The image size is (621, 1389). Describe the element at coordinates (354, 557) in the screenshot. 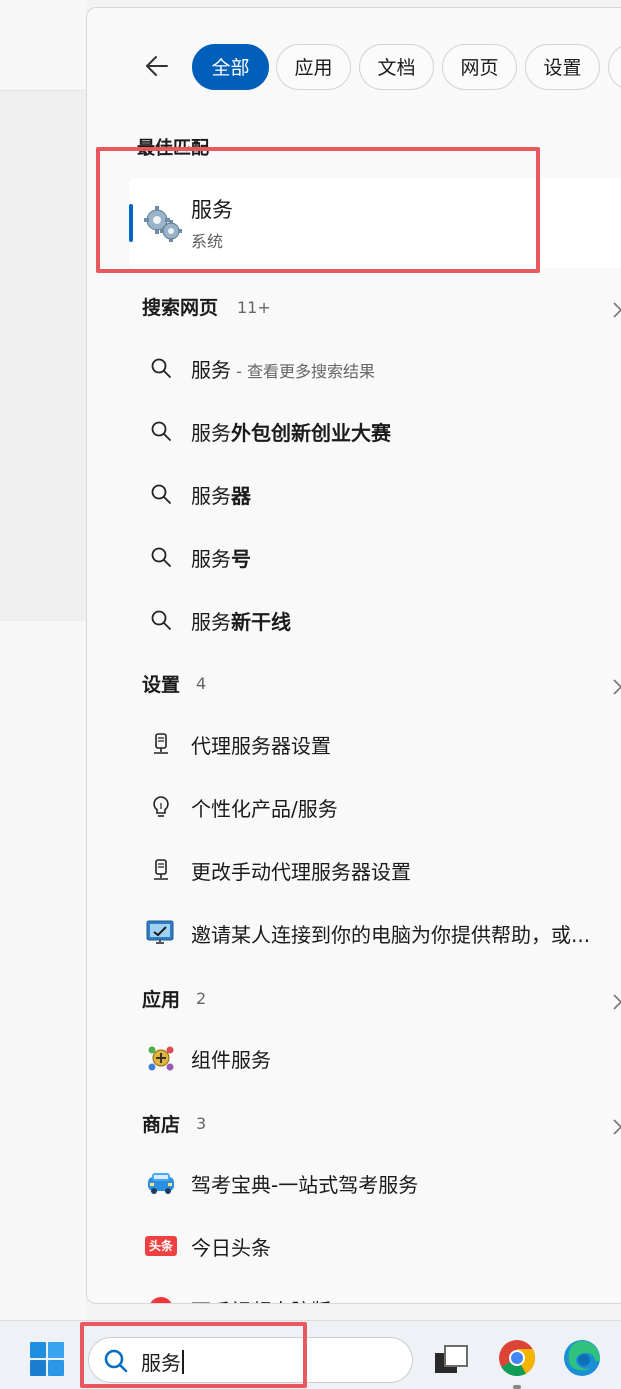

I see `web-result-4: 服务号` at that location.